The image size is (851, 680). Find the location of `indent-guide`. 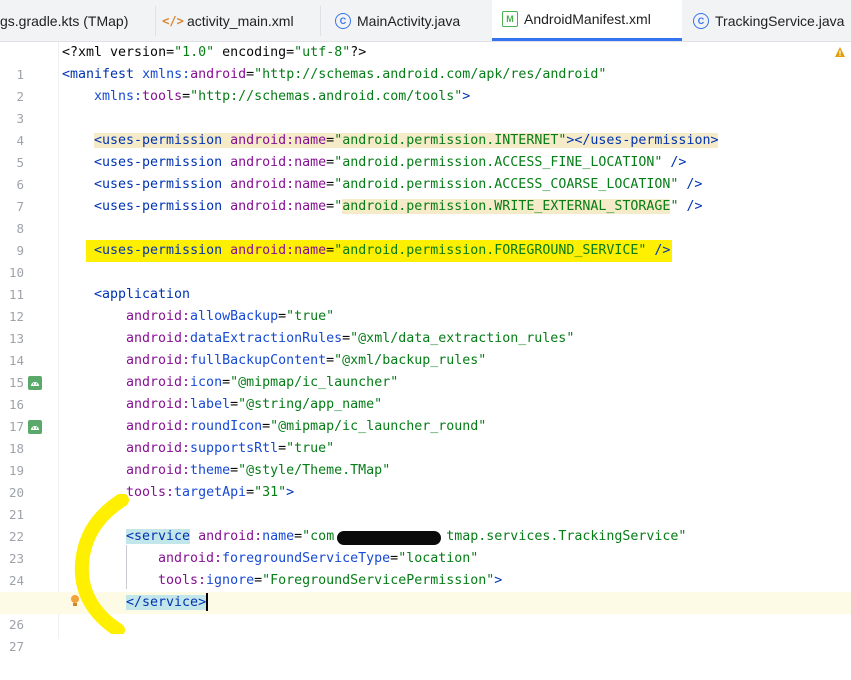

indent-guide is located at coordinates (126, 567).